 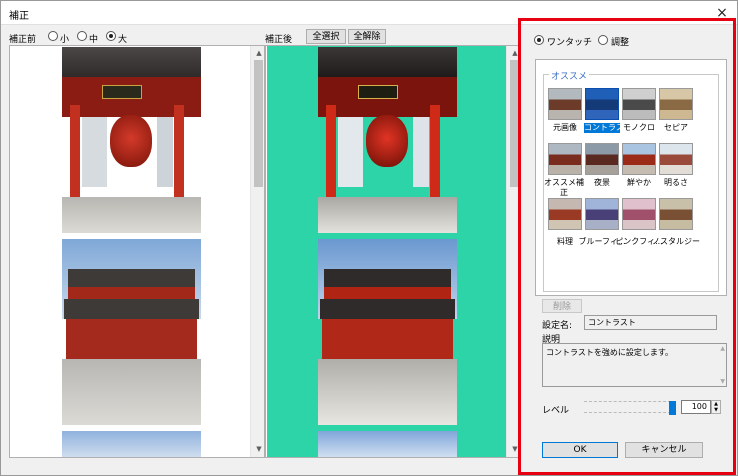 I want to click on memo-scroll-down-icon: ▼, so click(x=722, y=381).